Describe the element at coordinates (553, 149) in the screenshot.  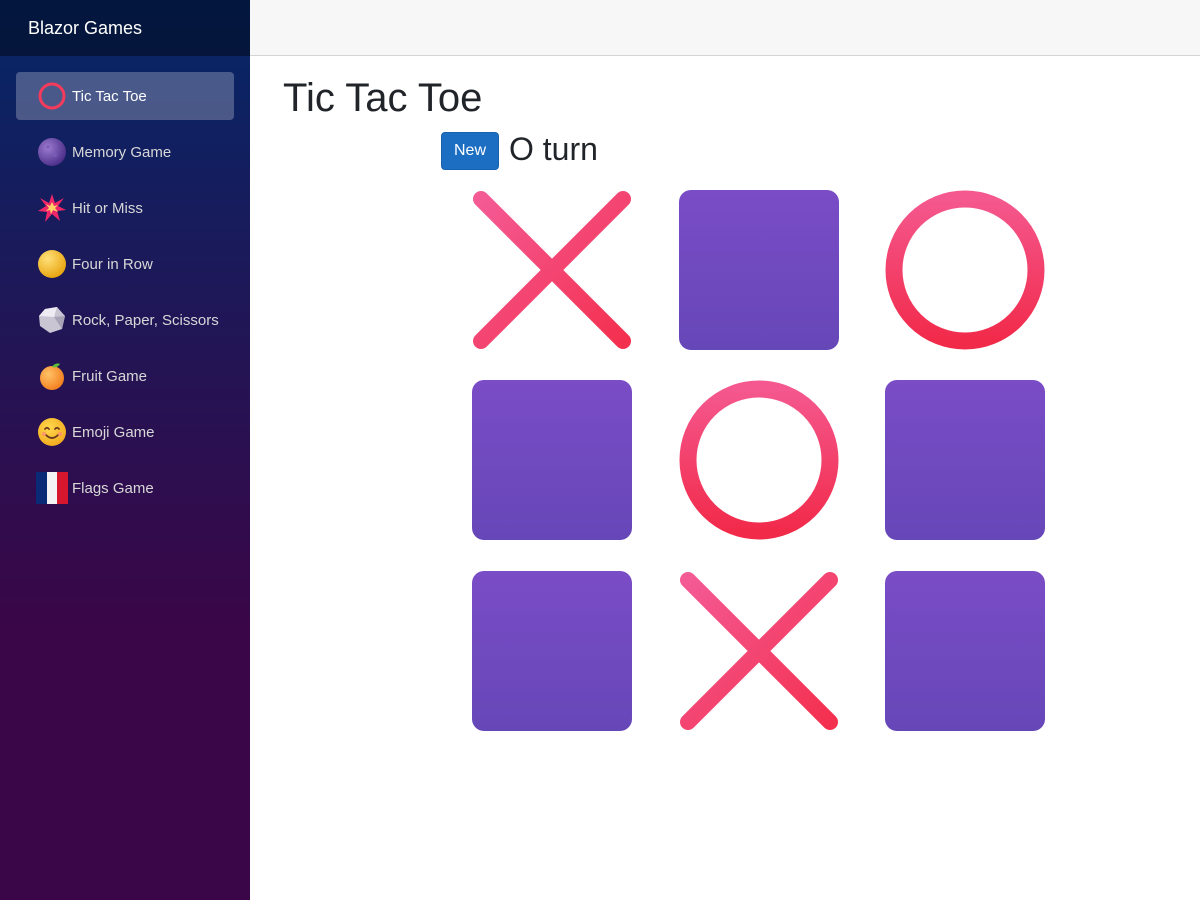
I see `turn-status: O turn` at that location.